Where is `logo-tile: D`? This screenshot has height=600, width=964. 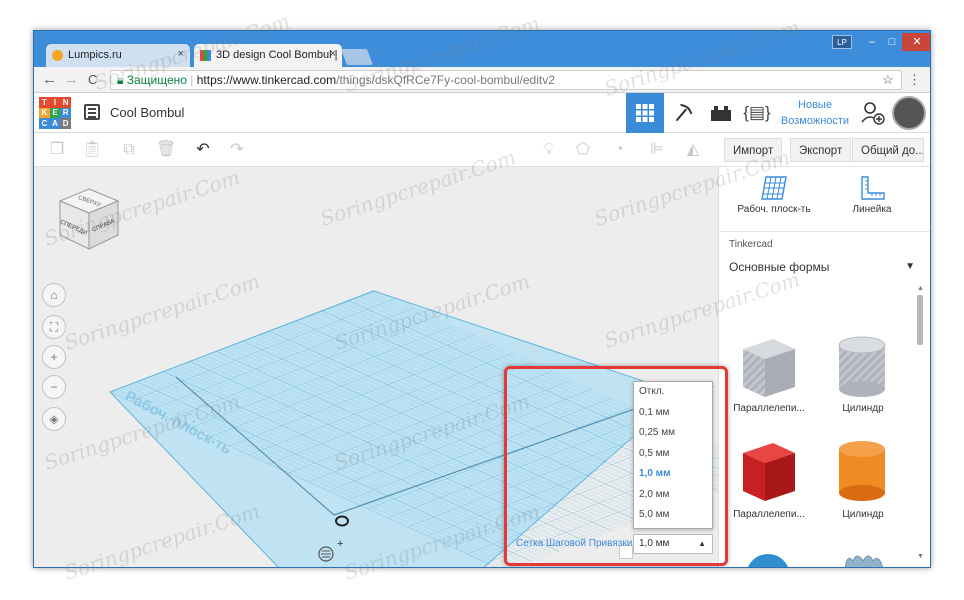
logo-tile: D is located at coordinates (65, 123).